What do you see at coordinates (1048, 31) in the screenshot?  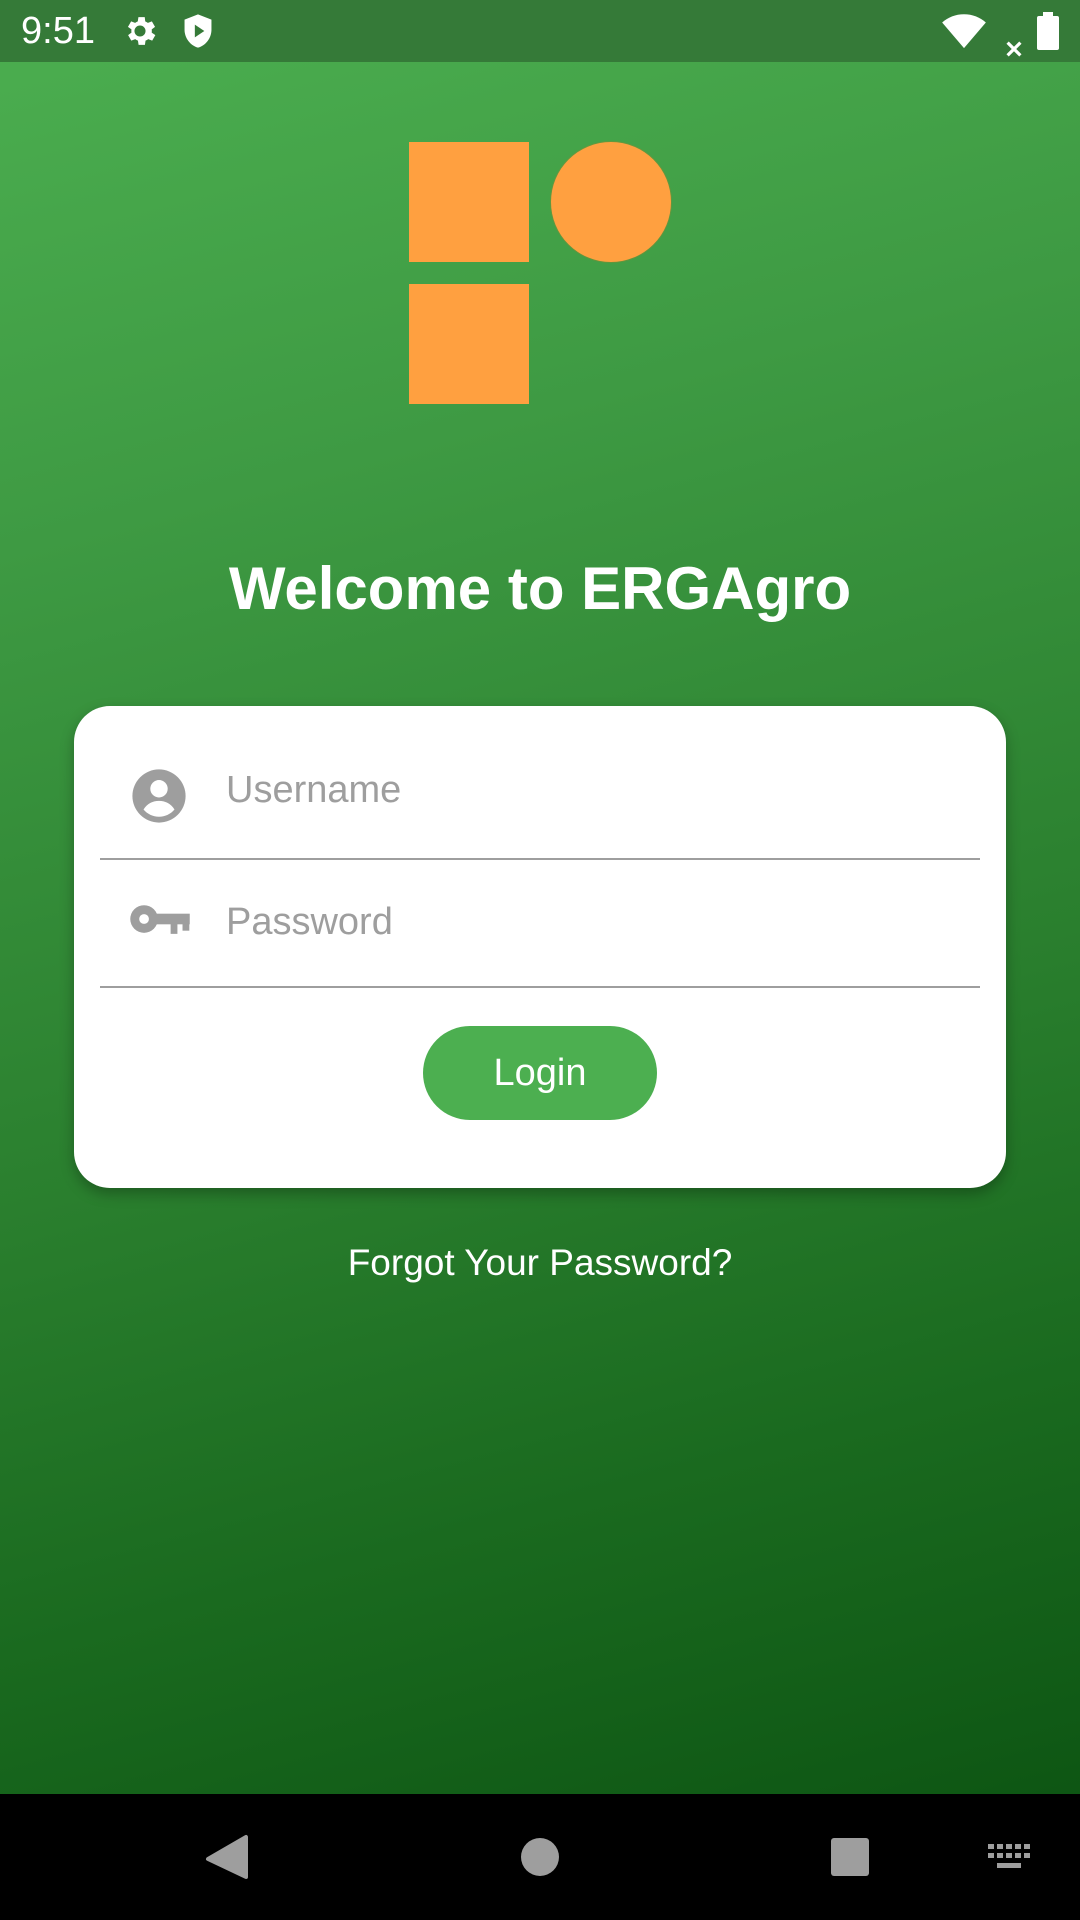 I see `battery-icon` at bounding box center [1048, 31].